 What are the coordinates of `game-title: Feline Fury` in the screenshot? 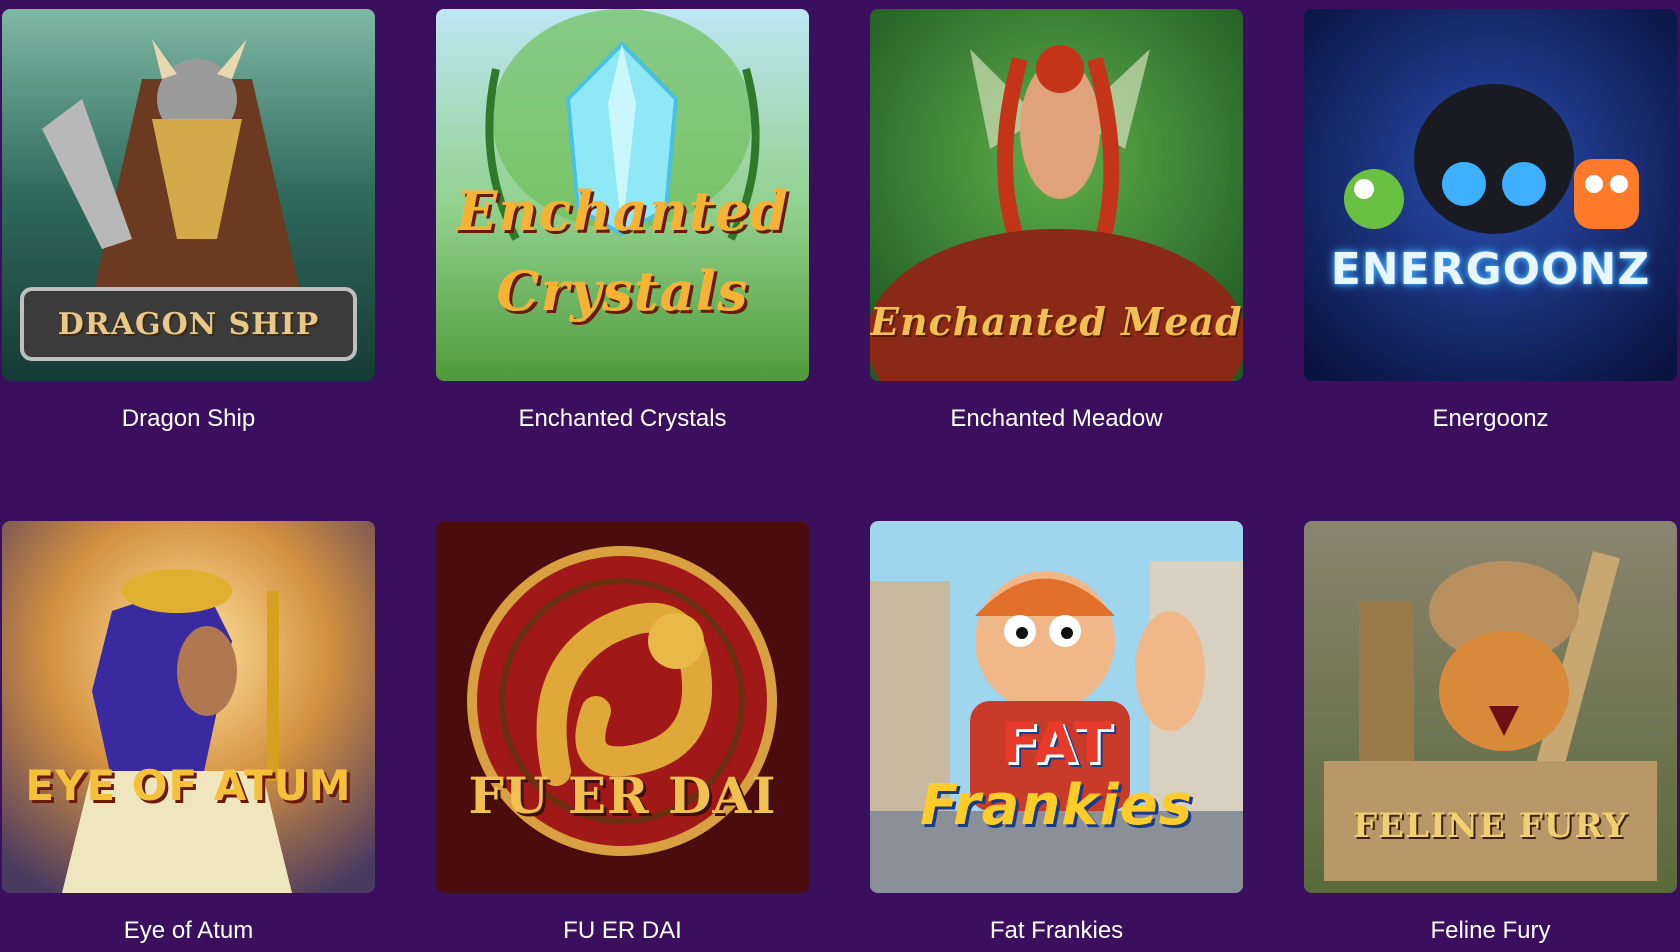 It's located at (1490, 931).